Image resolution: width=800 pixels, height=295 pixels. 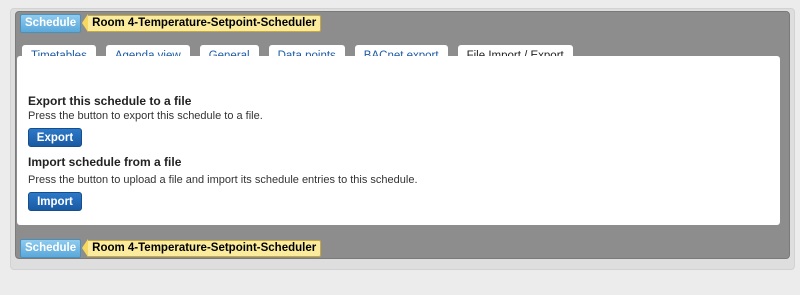 What do you see at coordinates (55, 137) in the screenshot?
I see `export-button: Export` at bounding box center [55, 137].